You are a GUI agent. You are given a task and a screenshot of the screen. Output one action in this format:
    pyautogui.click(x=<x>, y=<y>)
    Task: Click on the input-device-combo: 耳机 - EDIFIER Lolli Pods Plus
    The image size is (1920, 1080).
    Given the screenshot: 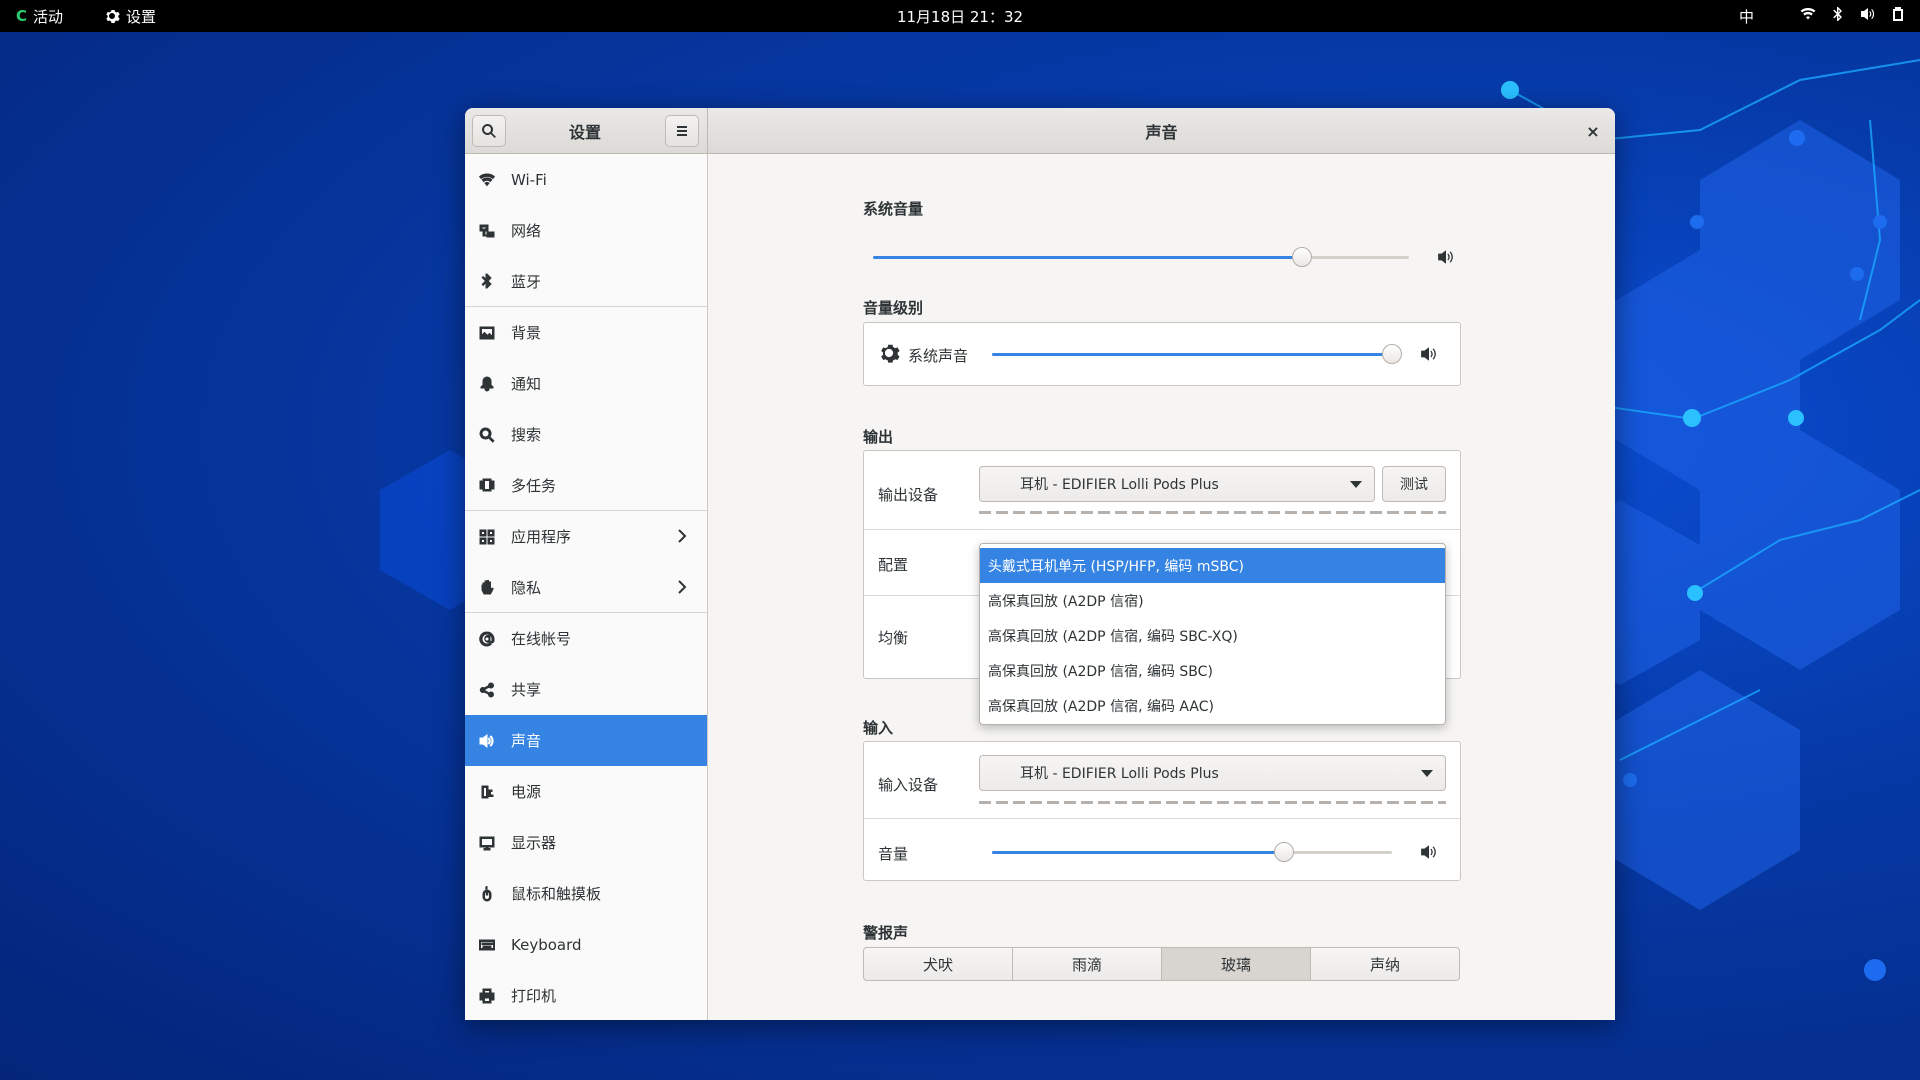 What is the action you would take?
    pyautogui.click(x=1212, y=773)
    